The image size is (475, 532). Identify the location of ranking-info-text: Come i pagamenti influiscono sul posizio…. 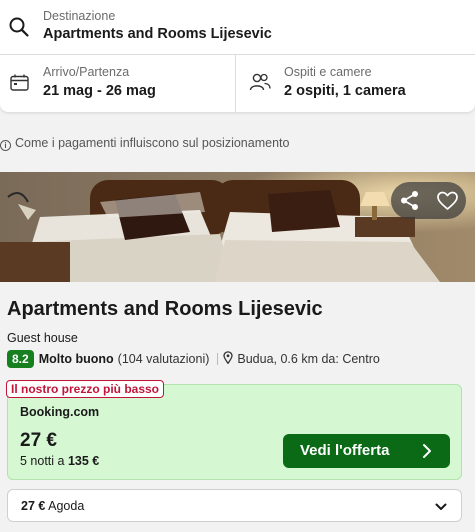
(152, 143).